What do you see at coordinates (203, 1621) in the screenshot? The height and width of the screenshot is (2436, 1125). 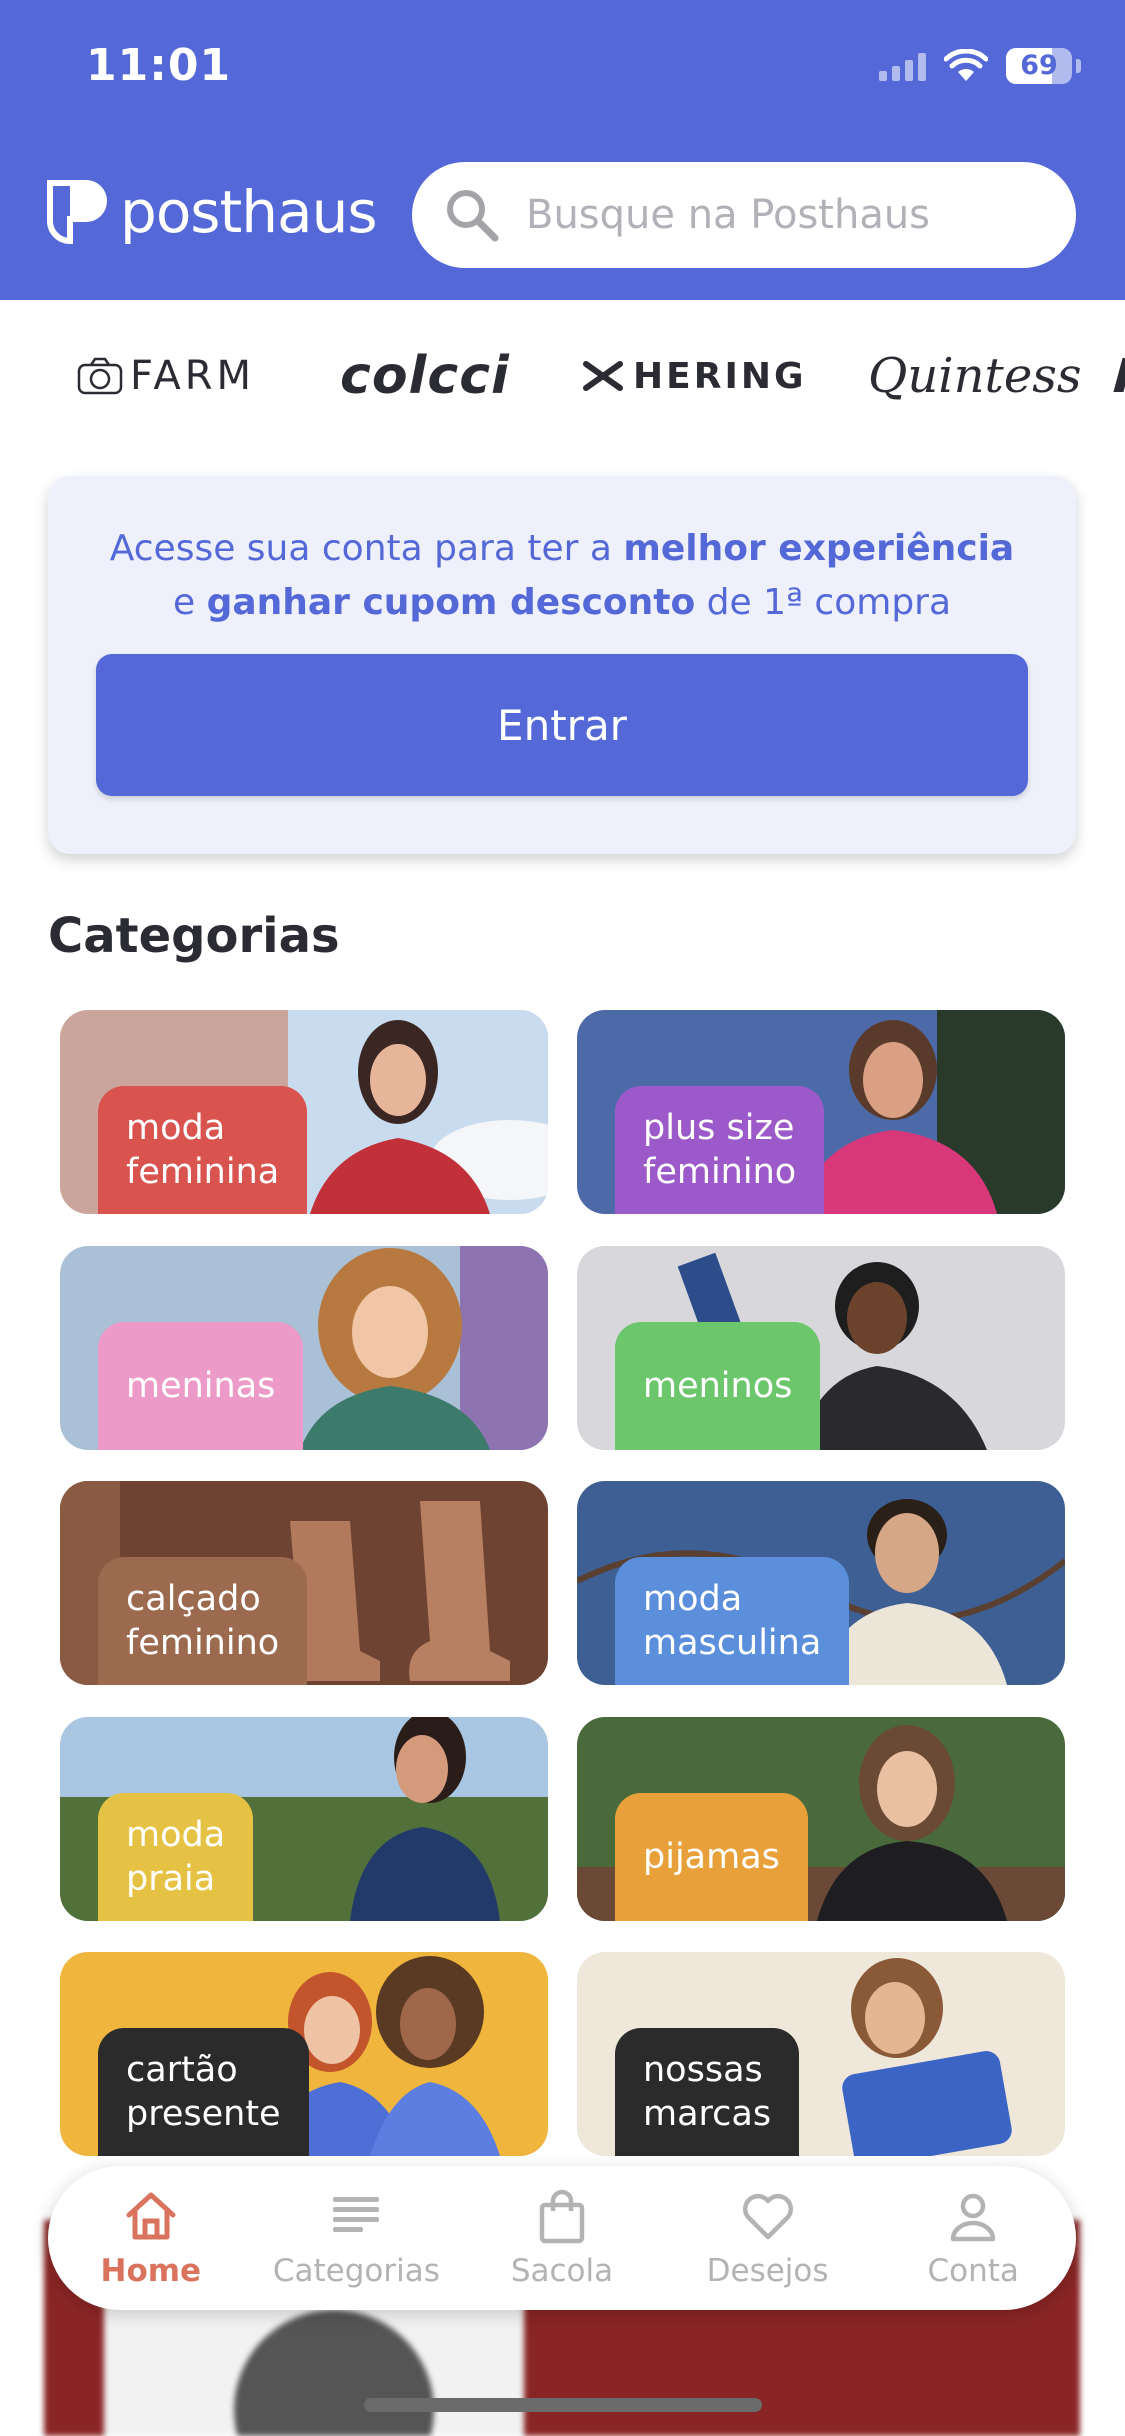 I see `category-label: calçado feminino` at bounding box center [203, 1621].